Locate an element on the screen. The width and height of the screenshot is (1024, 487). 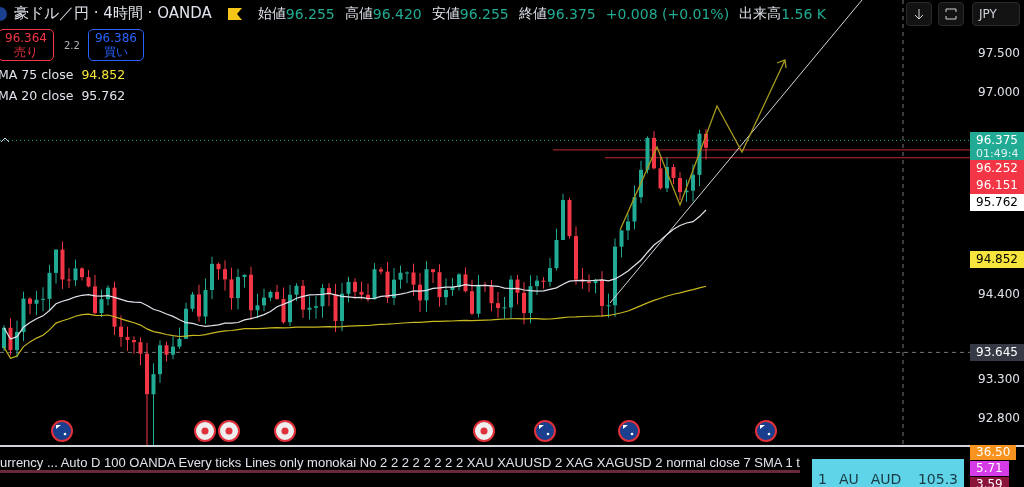
price-label: 94.852 is located at coordinates (997, 259).